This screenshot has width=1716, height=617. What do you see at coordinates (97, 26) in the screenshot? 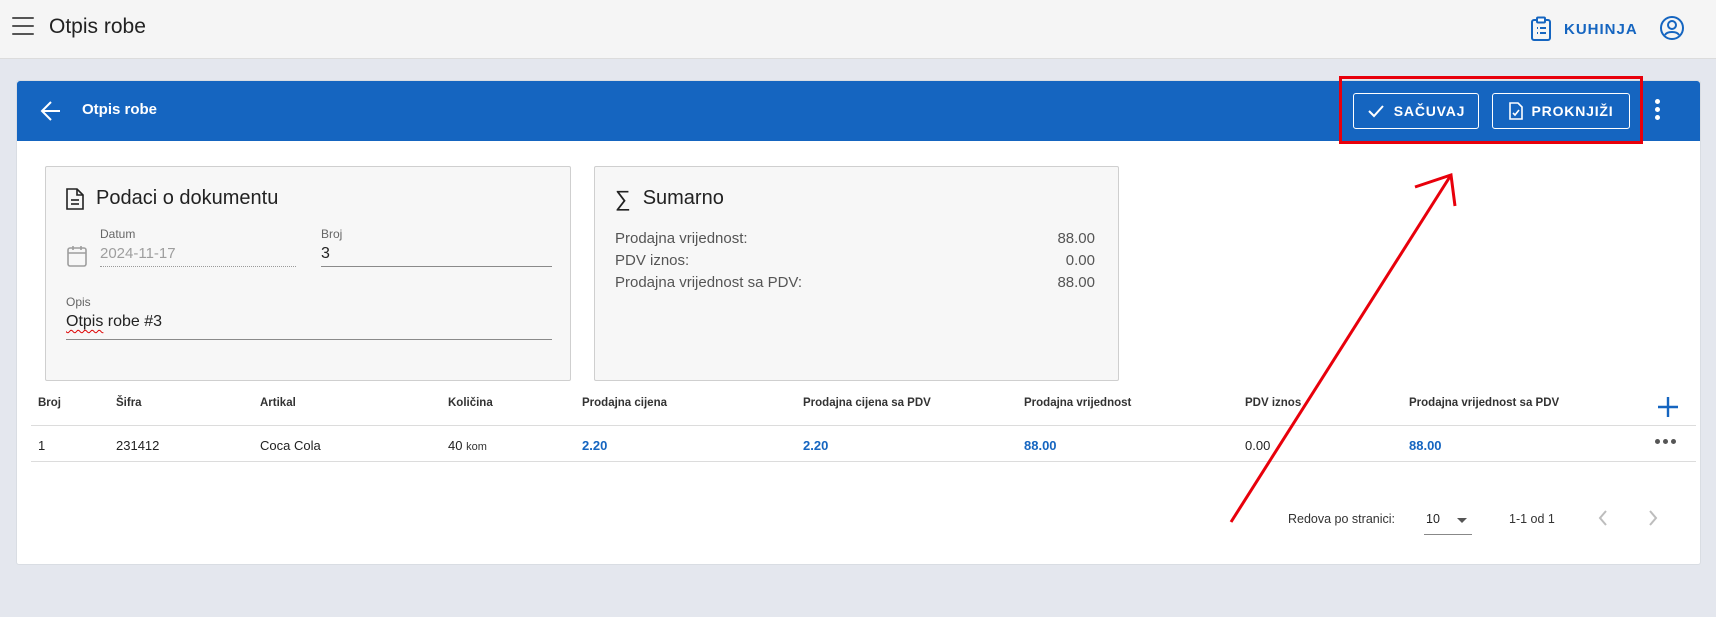
I see `page-title: Otpis robe` at bounding box center [97, 26].